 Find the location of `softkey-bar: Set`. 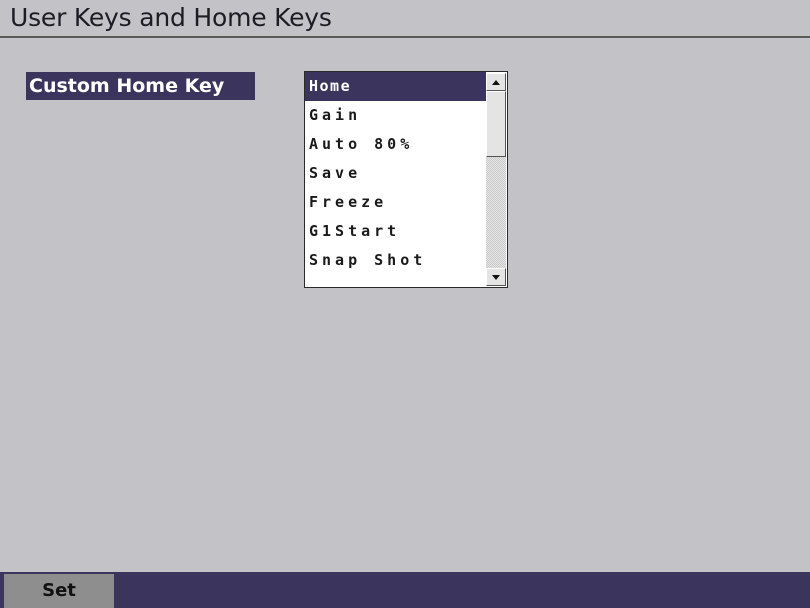

softkey-bar: Set is located at coordinates (405, 590).